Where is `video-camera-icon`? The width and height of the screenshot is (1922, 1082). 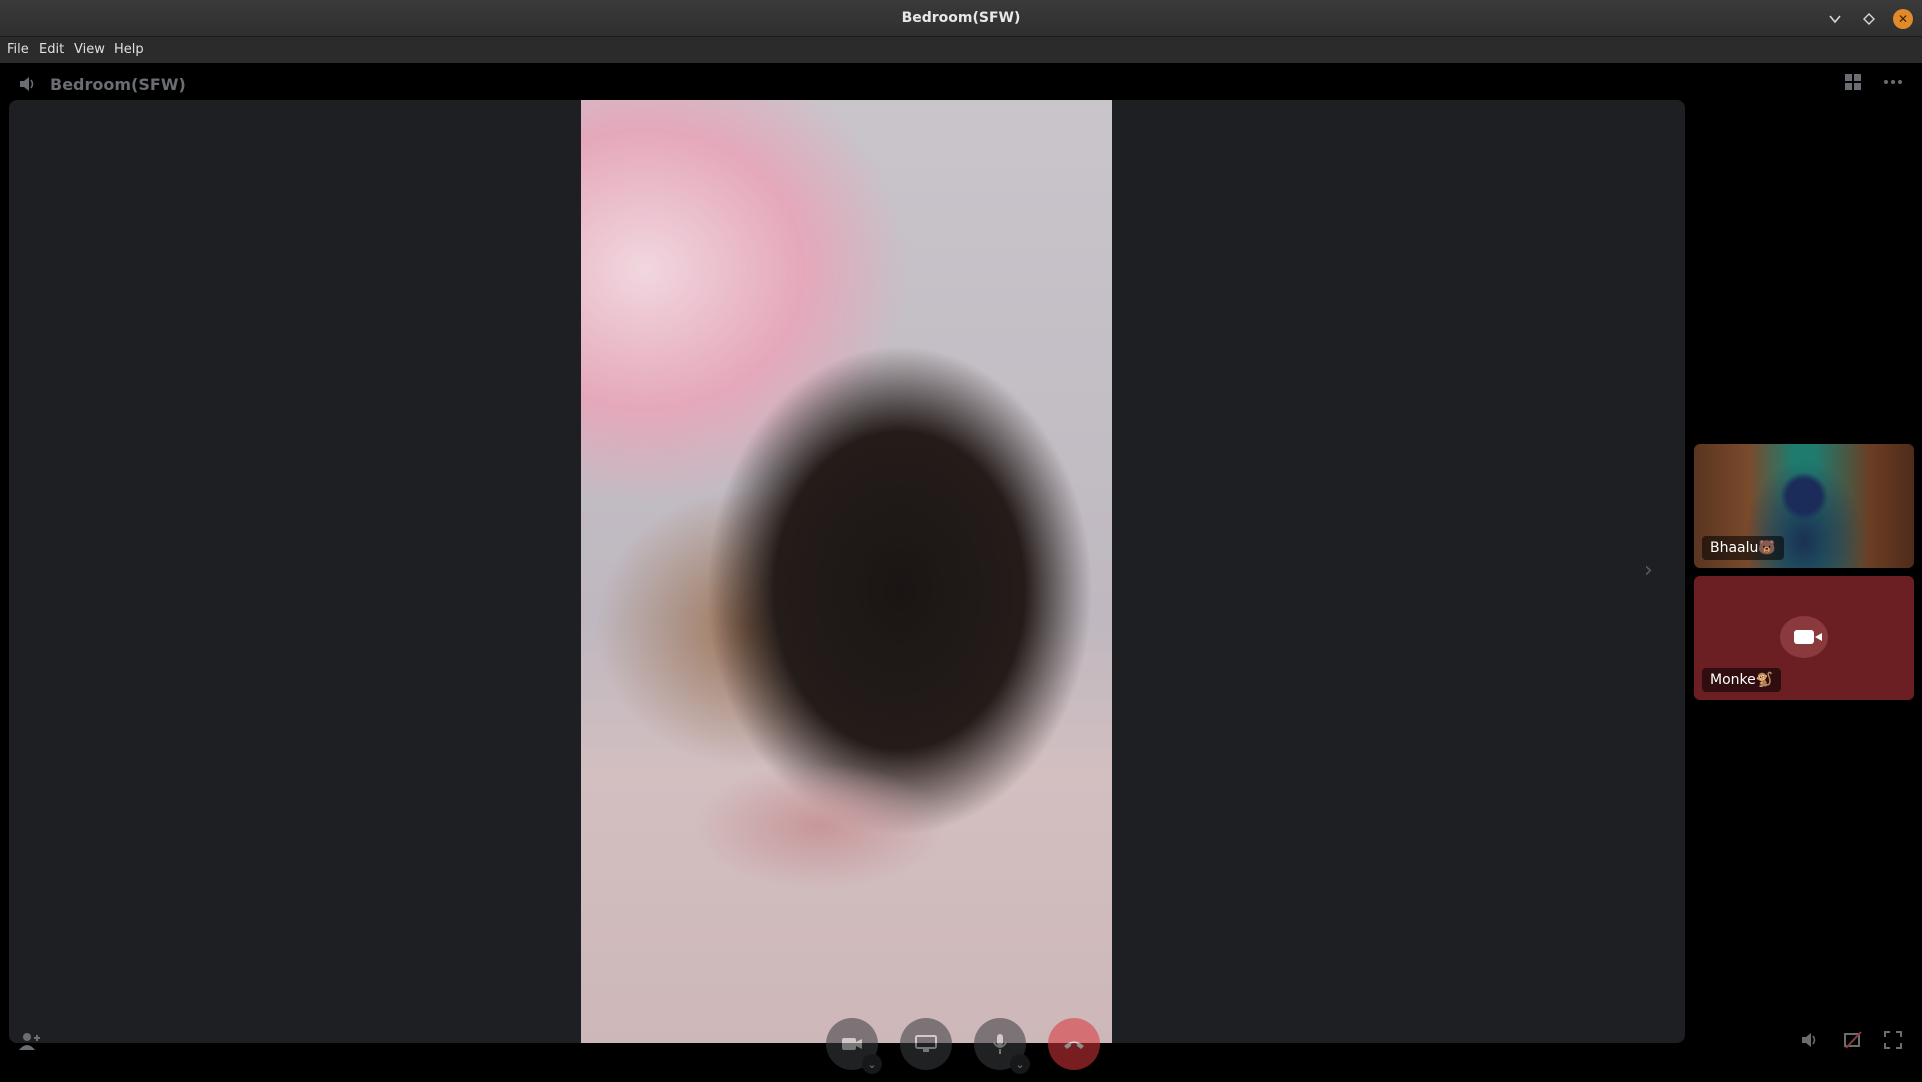 video-camera-icon is located at coordinates (1804, 637).